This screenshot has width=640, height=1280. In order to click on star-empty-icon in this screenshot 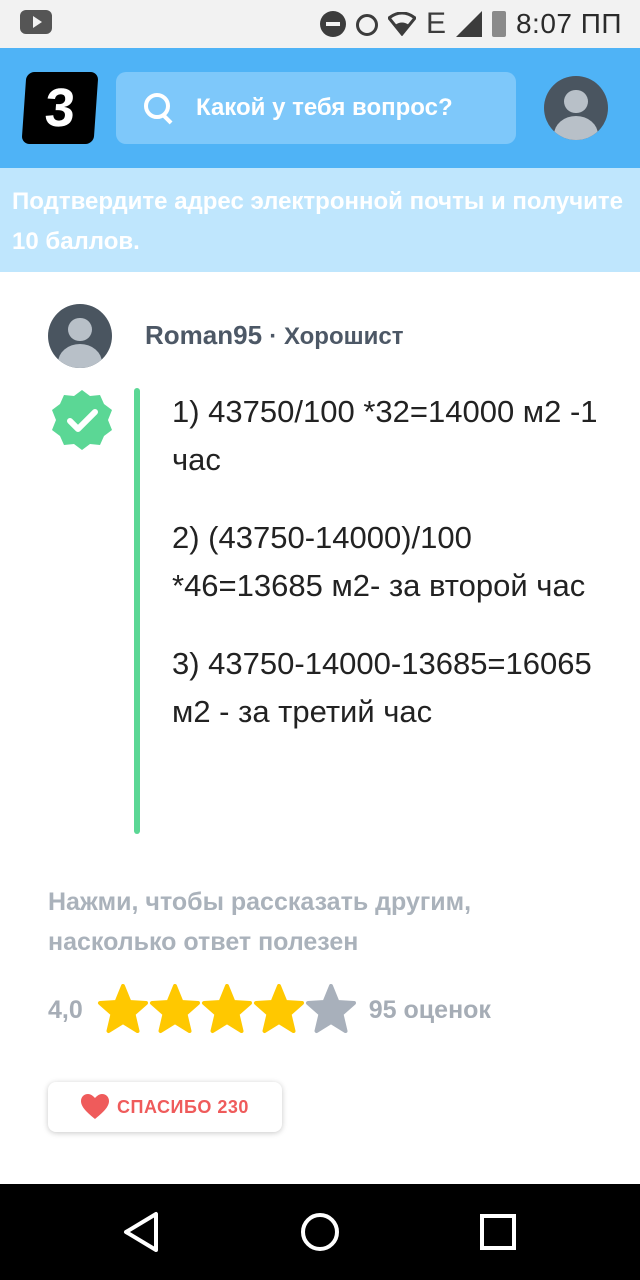, I will do `click(331, 1010)`.